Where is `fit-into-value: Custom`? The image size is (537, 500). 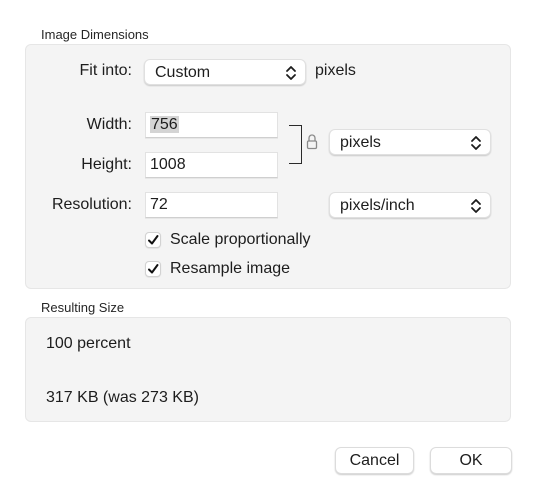
fit-into-value: Custom is located at coordinates (183, 72).